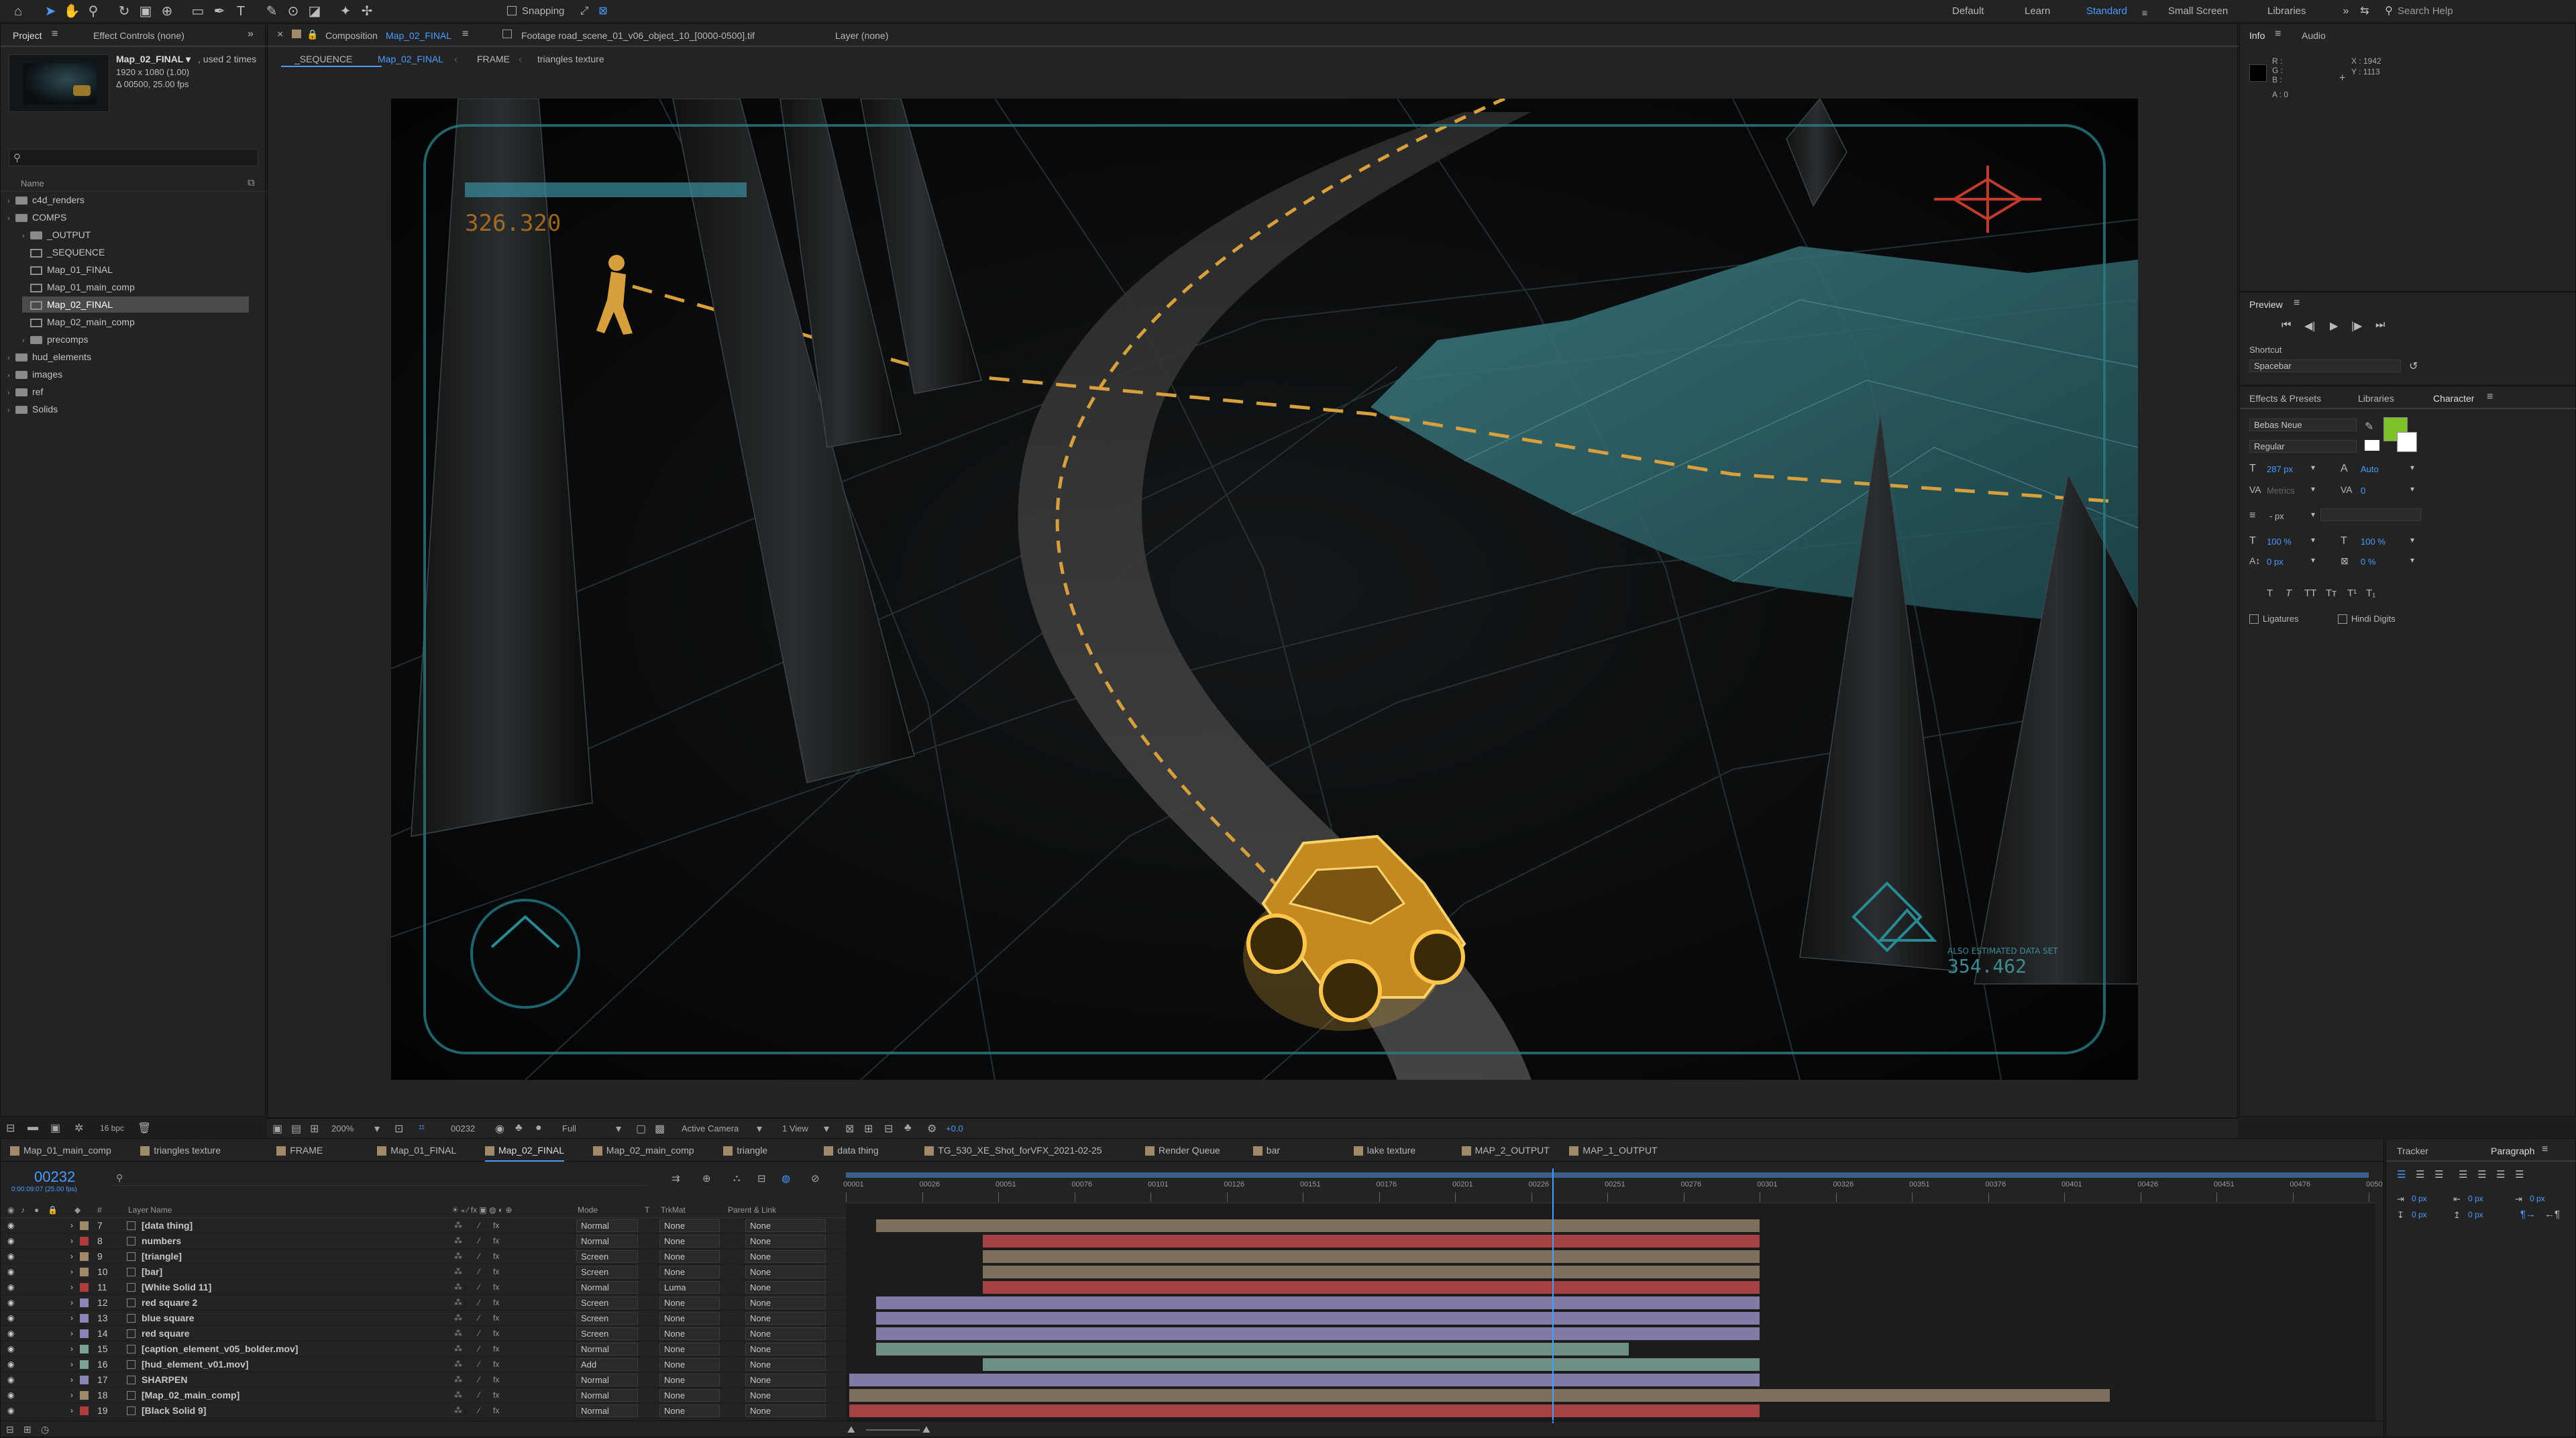 The width and height of the screenshot is (2576, 1438). I want to click on mask-visibility-icon: ⌗, so click(422, 1128).